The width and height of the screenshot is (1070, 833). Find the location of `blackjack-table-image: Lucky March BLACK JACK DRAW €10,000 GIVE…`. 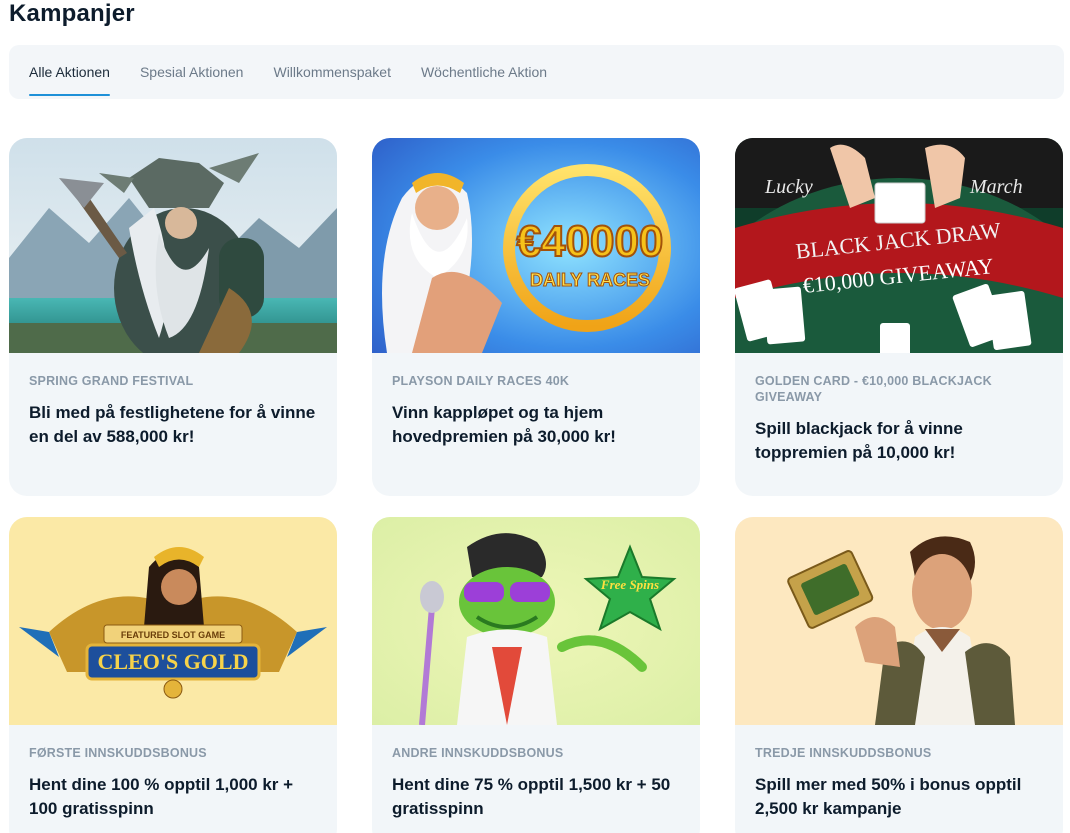

blackjack-table-image: Lucky March BLACK JACK DRAW €10,000 GIVE… is located at coordinates (899, 245).